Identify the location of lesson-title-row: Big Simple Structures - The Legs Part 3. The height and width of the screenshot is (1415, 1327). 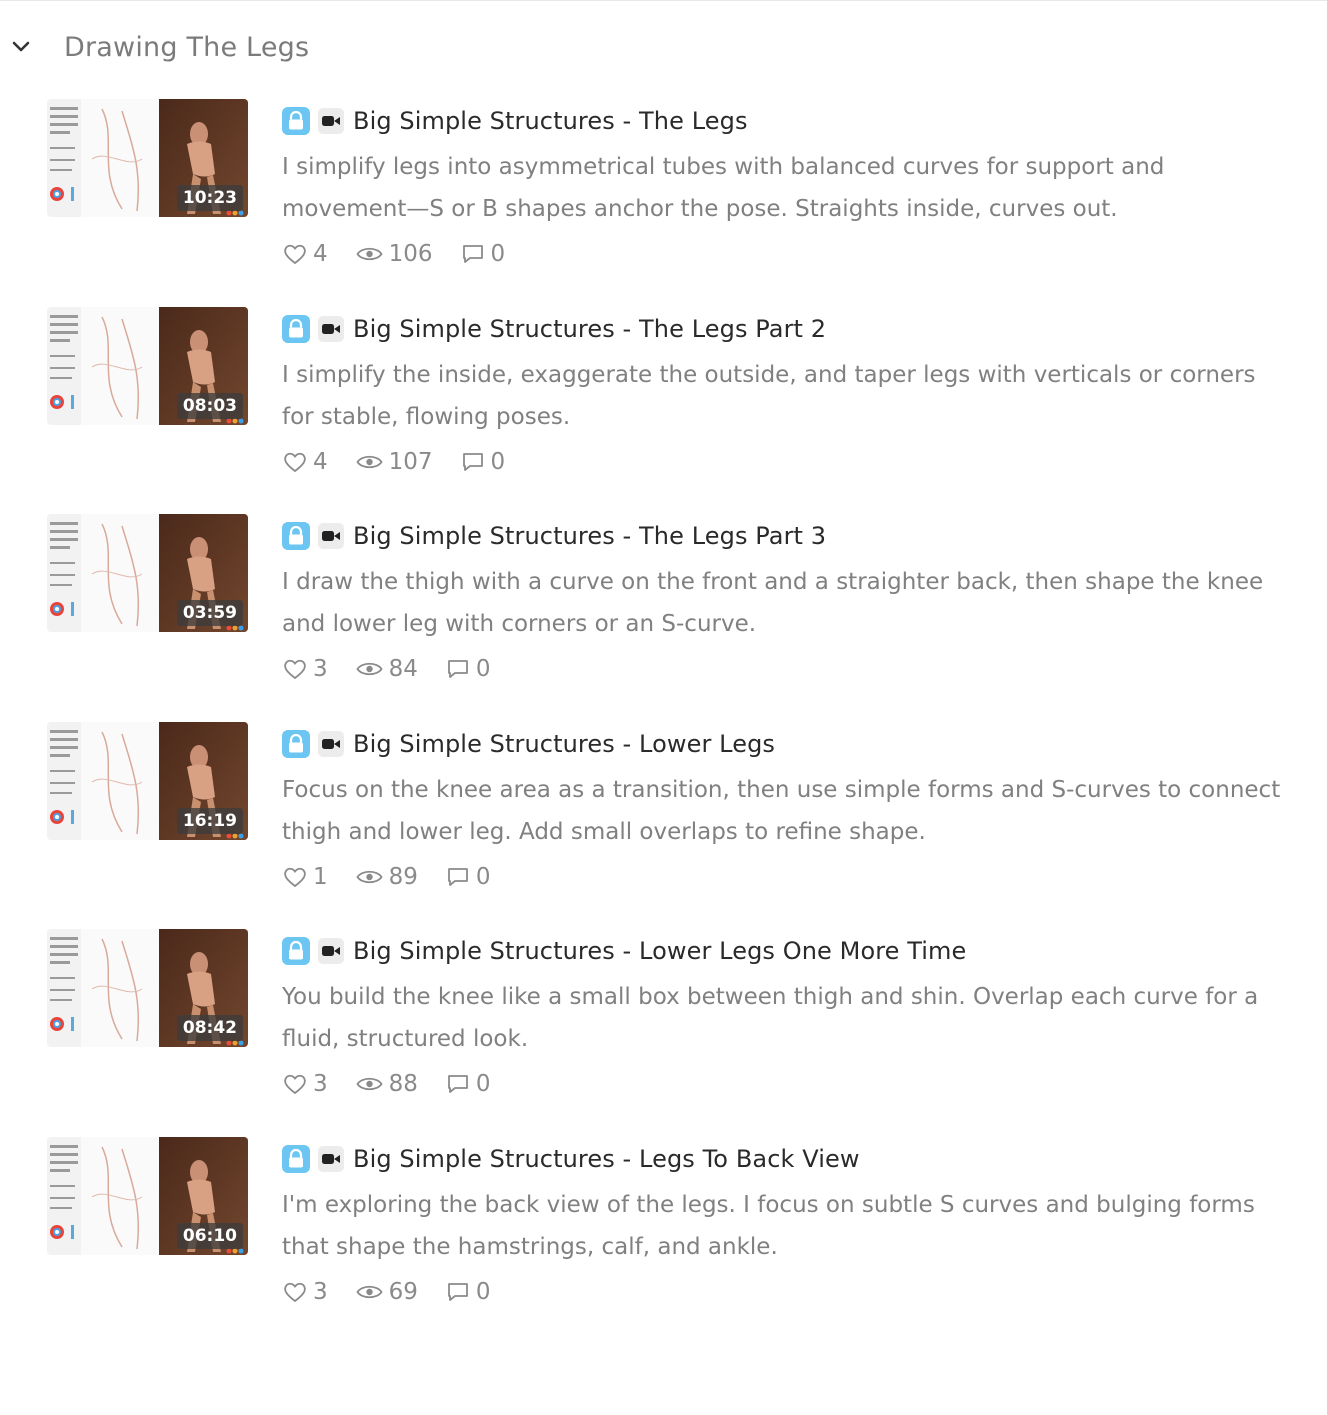
(554, 536).